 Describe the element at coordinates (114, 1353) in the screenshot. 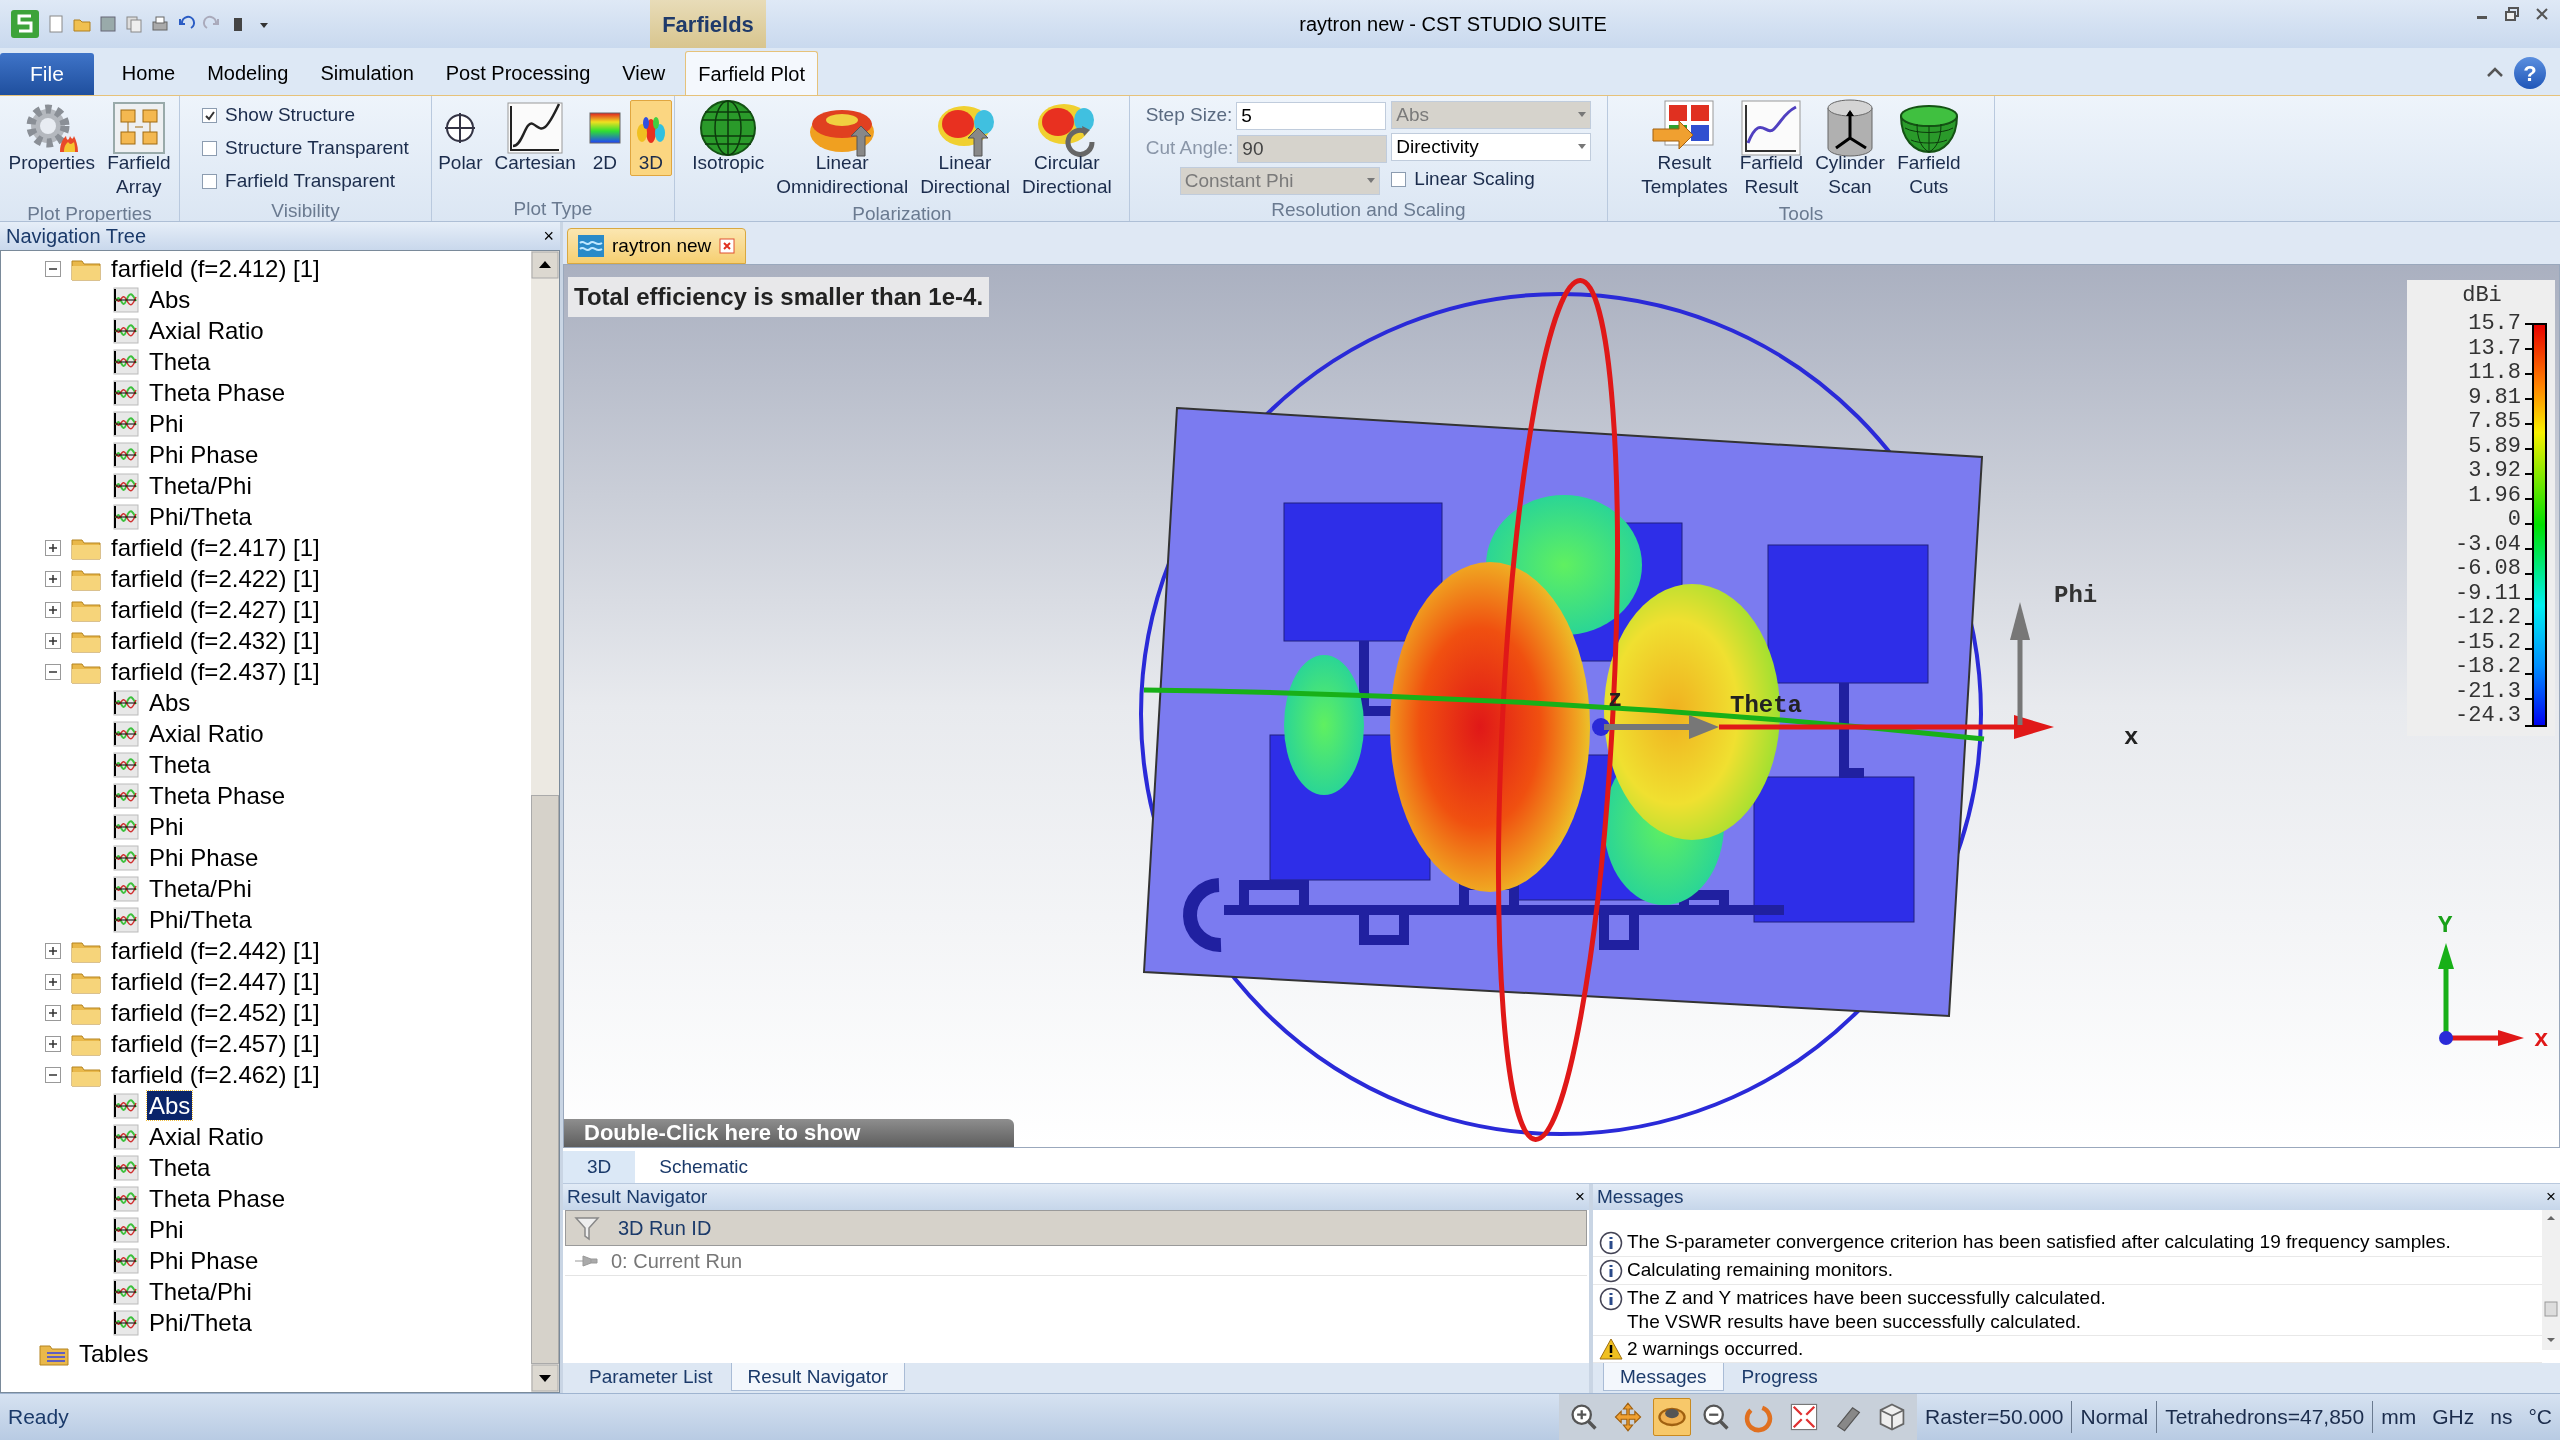

I see `tree-item: Tables` at that location.